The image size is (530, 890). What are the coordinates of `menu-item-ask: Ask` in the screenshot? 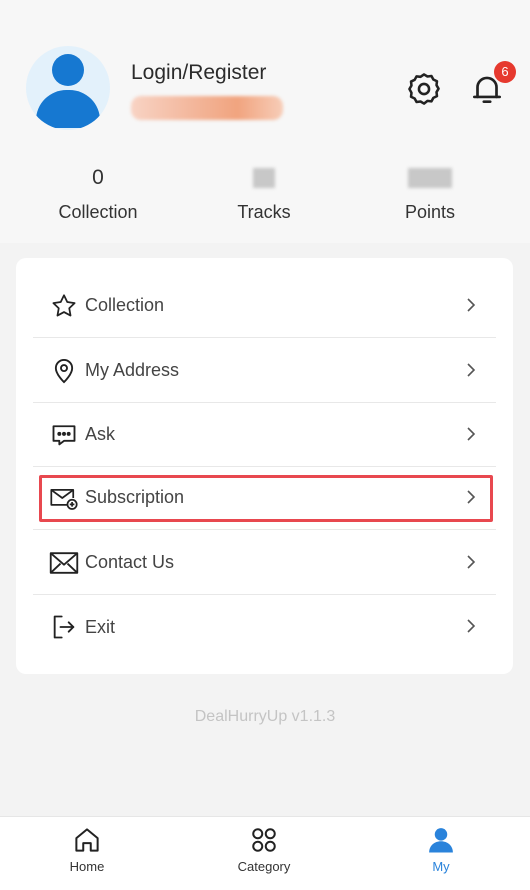 It's located at (264, 435).